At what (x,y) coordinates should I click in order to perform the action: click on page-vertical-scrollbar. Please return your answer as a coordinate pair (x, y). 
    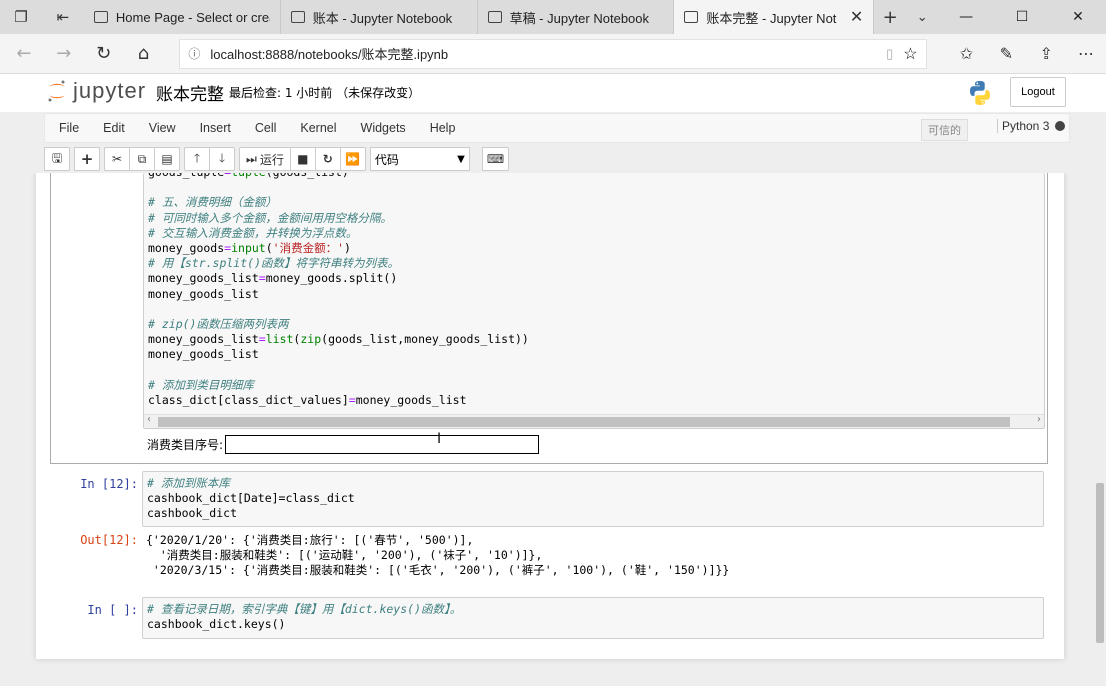
    Looking at the image, I should click on (1100, 429).